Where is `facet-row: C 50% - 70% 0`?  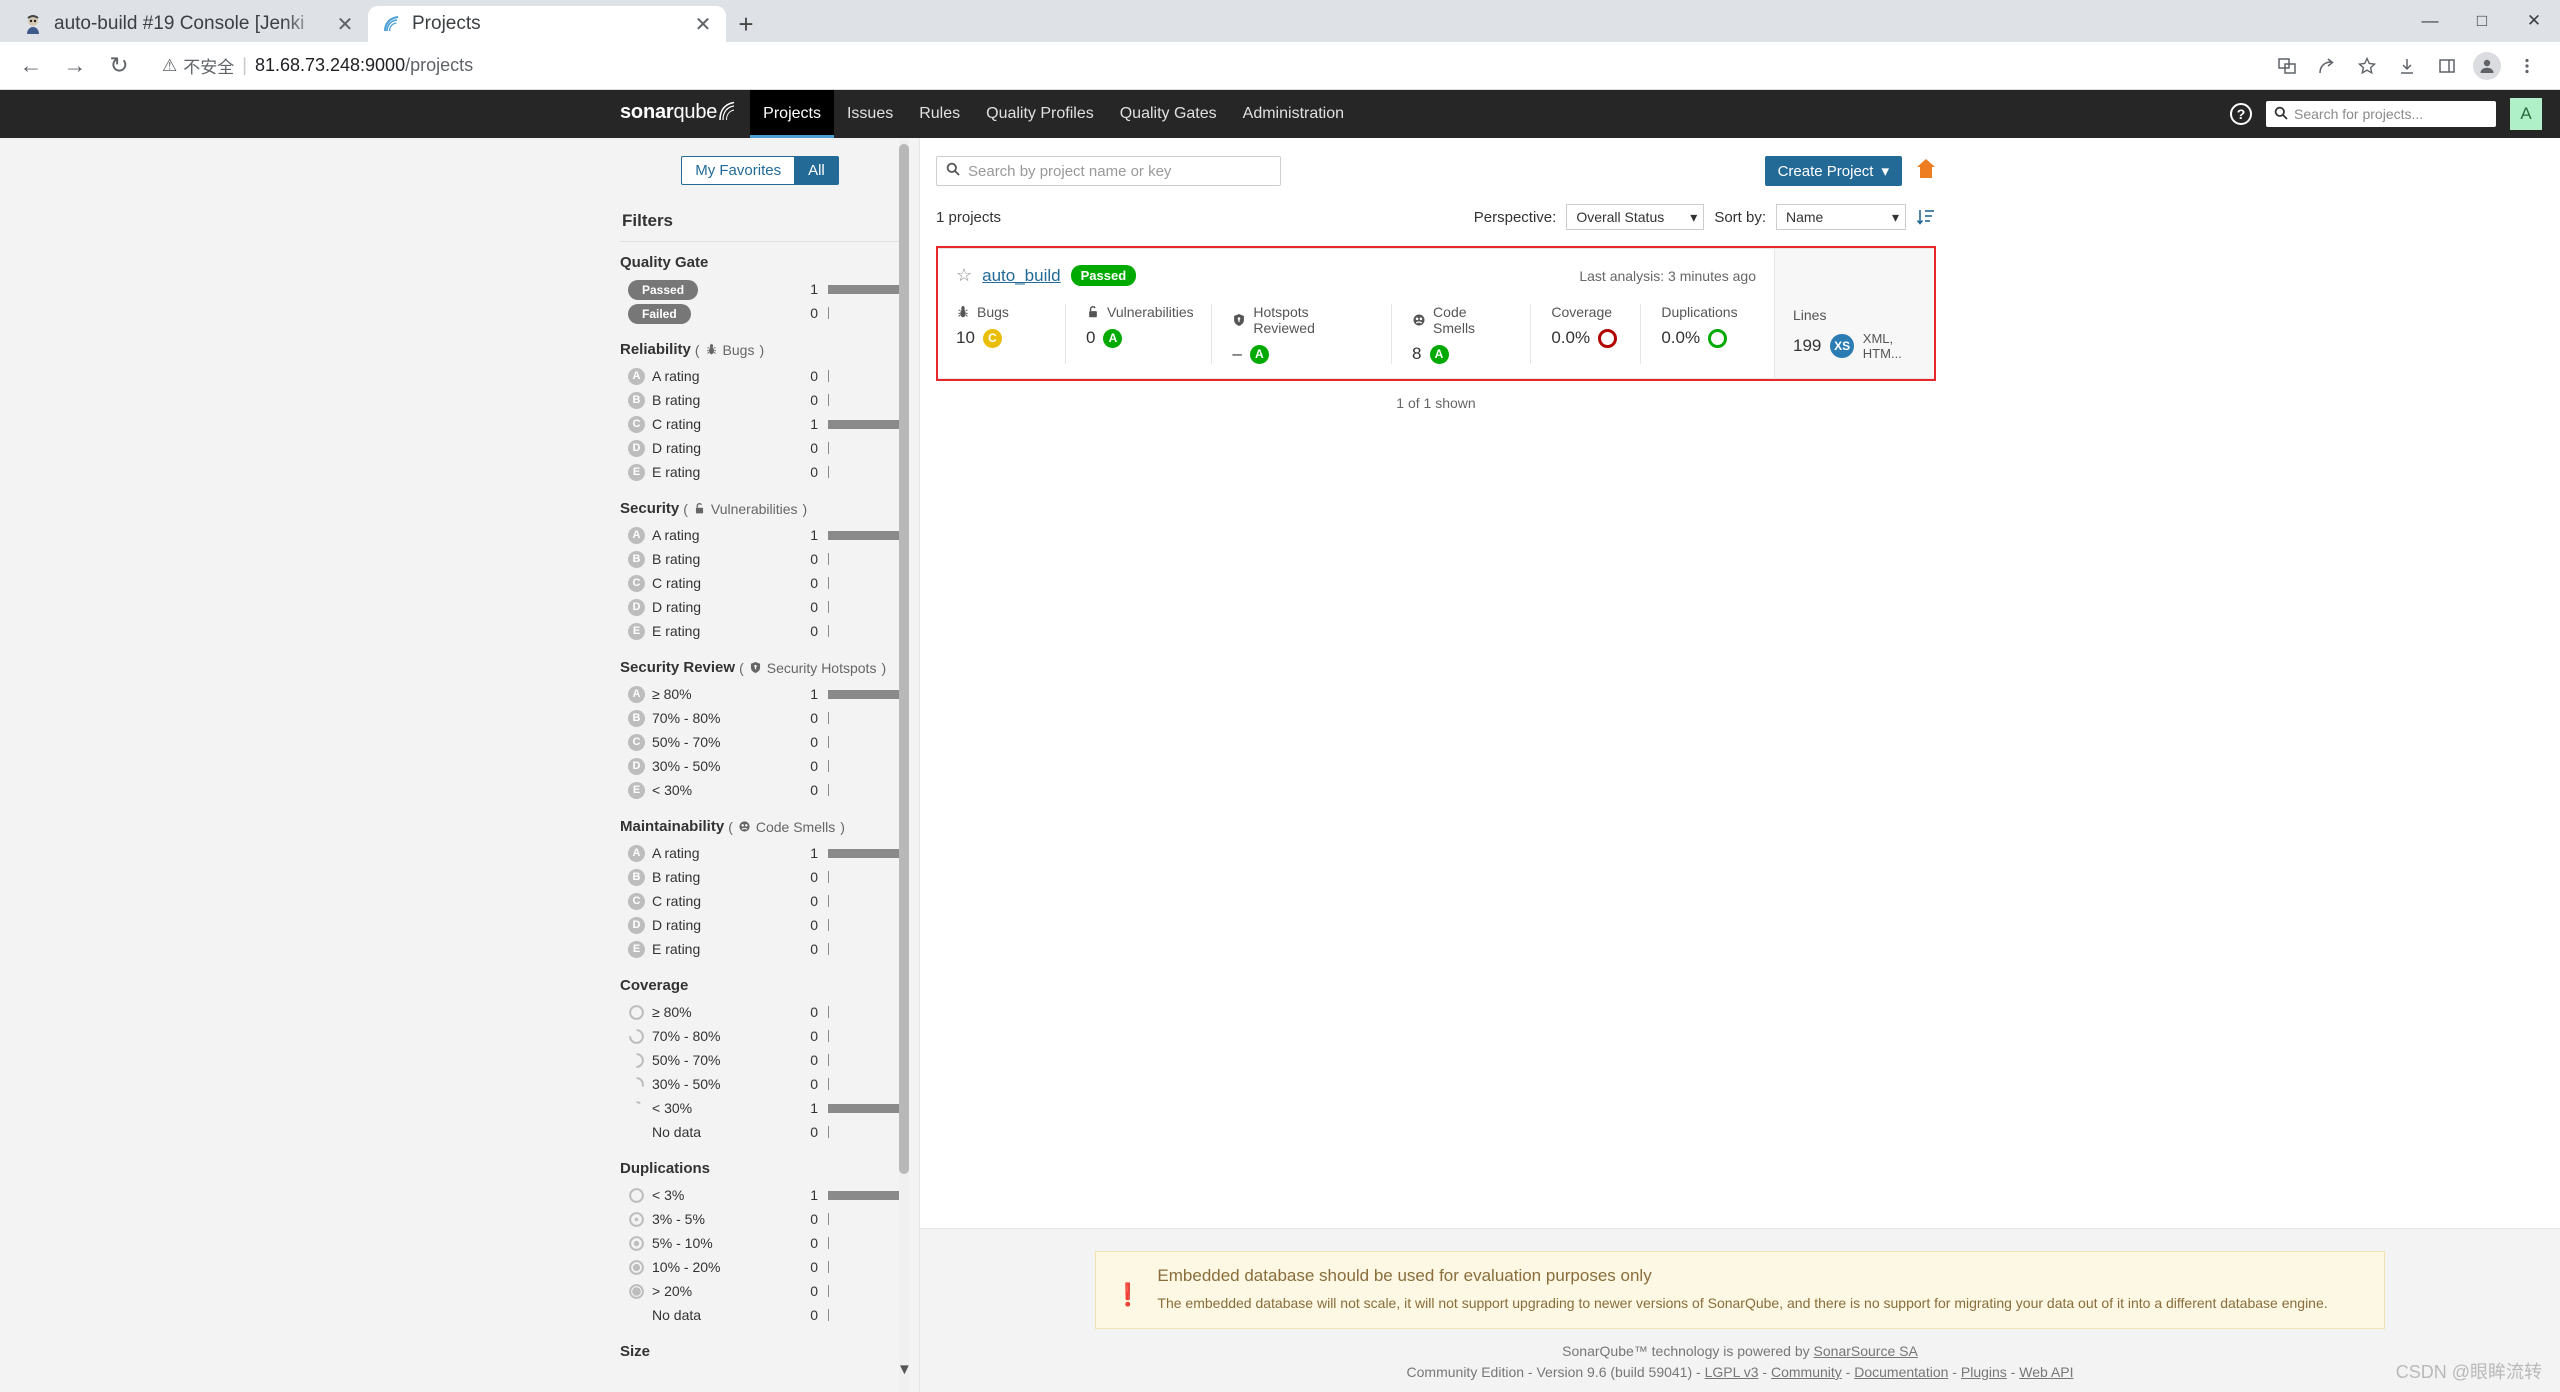
facet-row: C 50% - 70% 0 is located at coordinates (760, 742).